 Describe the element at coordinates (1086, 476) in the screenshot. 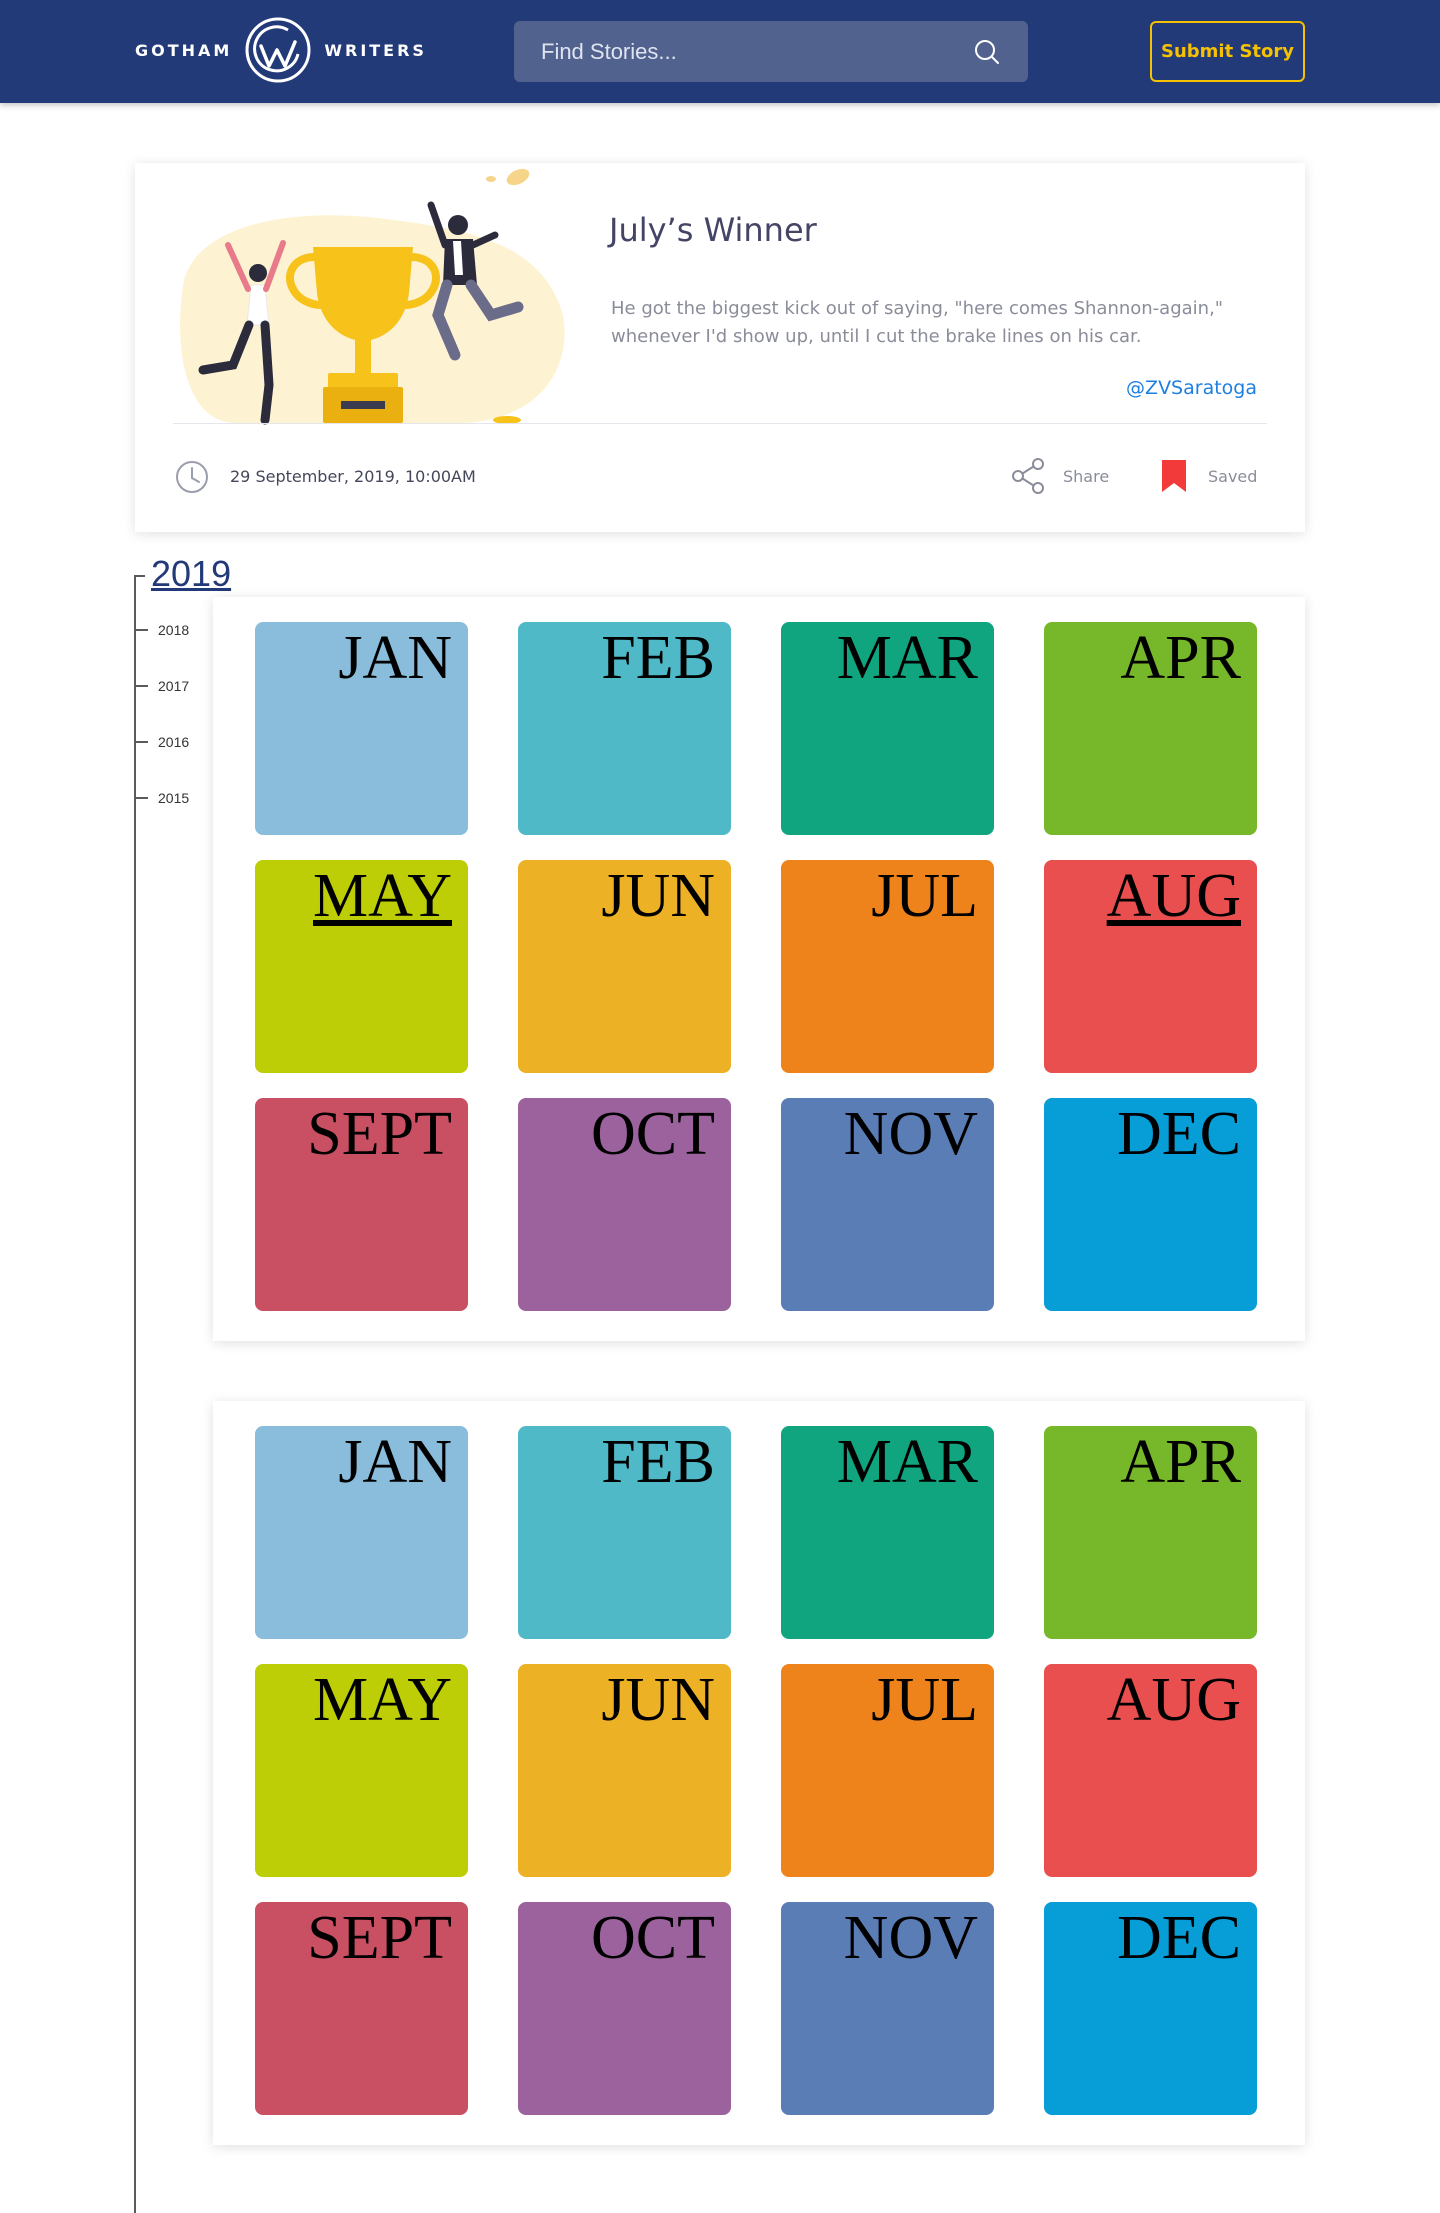

I see `share-label: Share` at that location.